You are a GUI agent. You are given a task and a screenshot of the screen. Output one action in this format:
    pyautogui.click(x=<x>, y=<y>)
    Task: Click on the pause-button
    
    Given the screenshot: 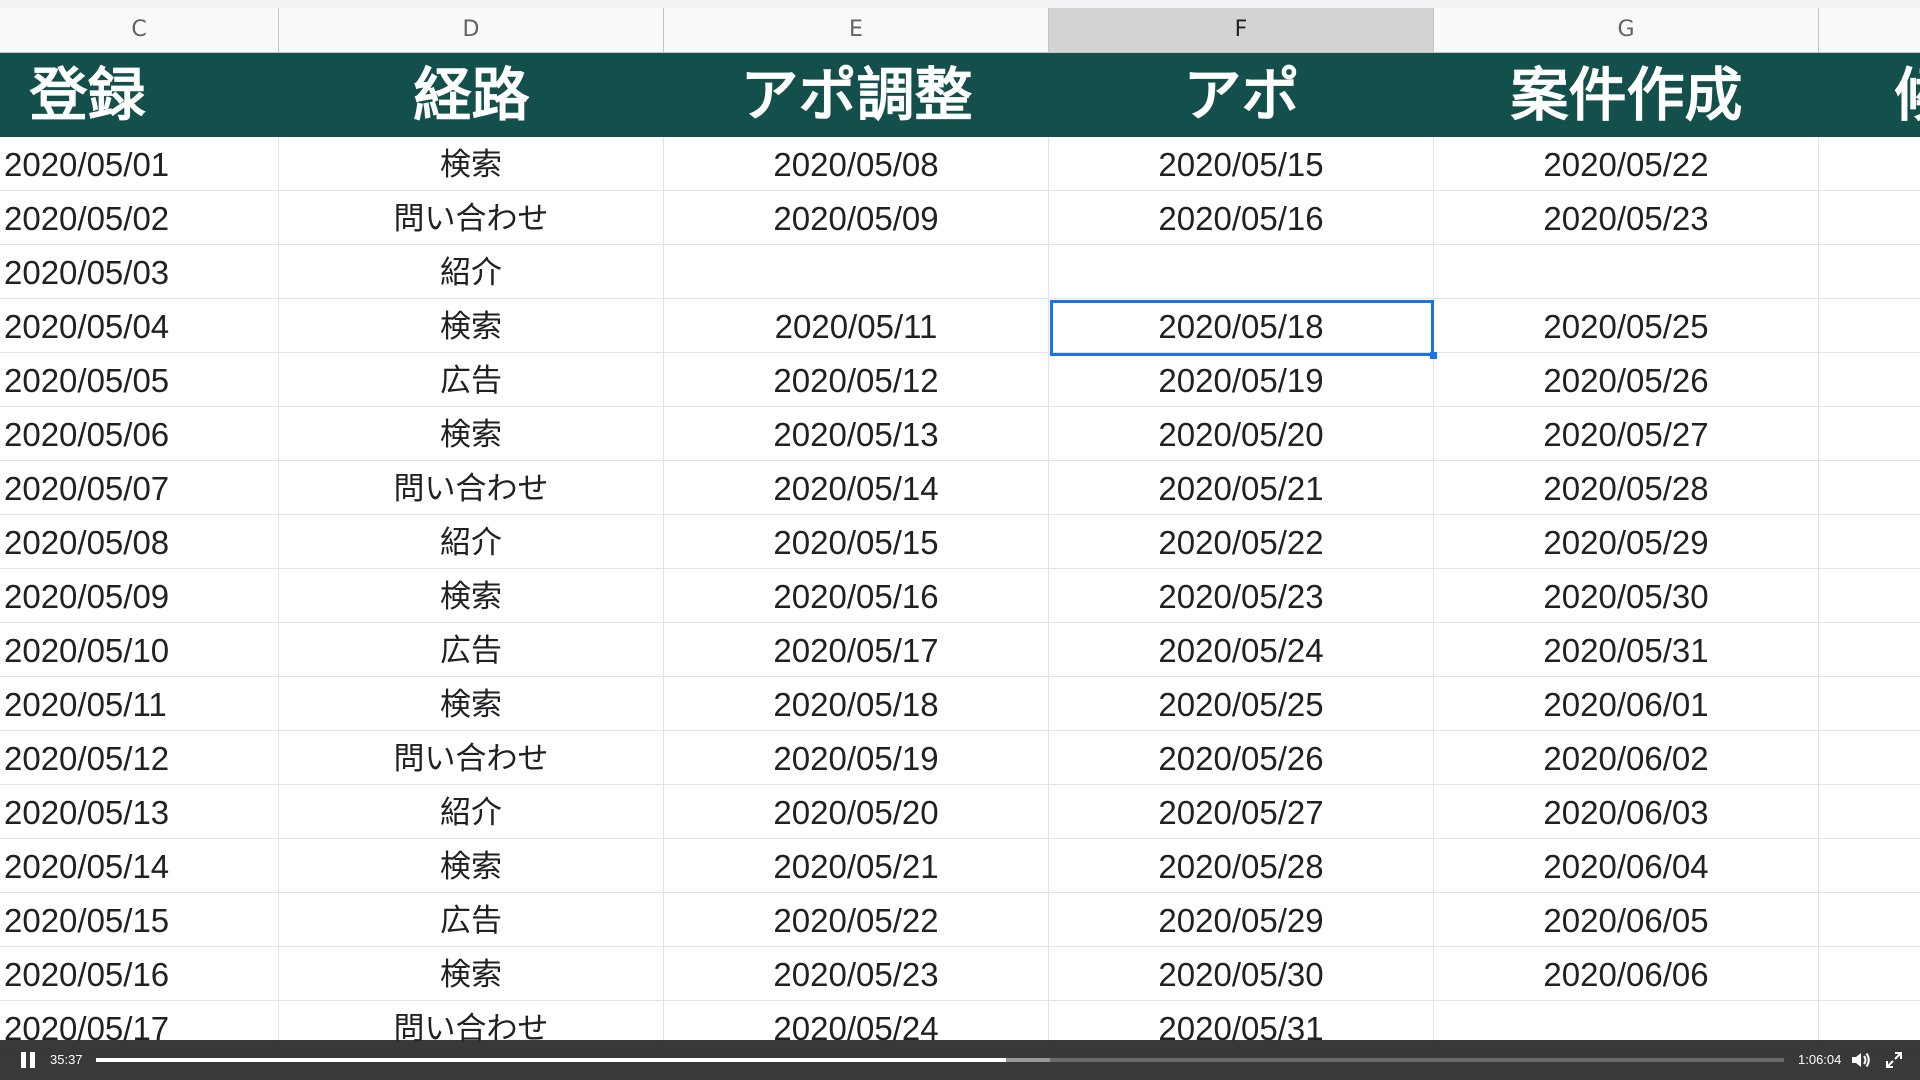 What is the action you would take?
    pyautogui.click(x=28, y=1060)
    